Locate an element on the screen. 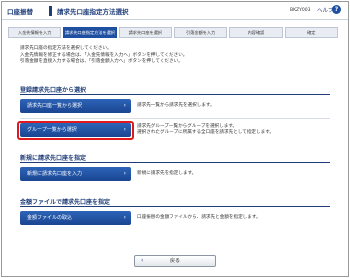 The height and width of the screenshot is (278, 350). page-title: 請求先口座指定方法選択 is located at coordinates (93, 12).